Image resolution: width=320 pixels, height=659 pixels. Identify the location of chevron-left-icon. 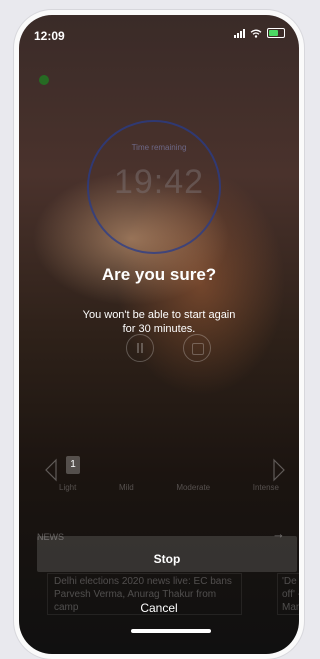
(51, 470).